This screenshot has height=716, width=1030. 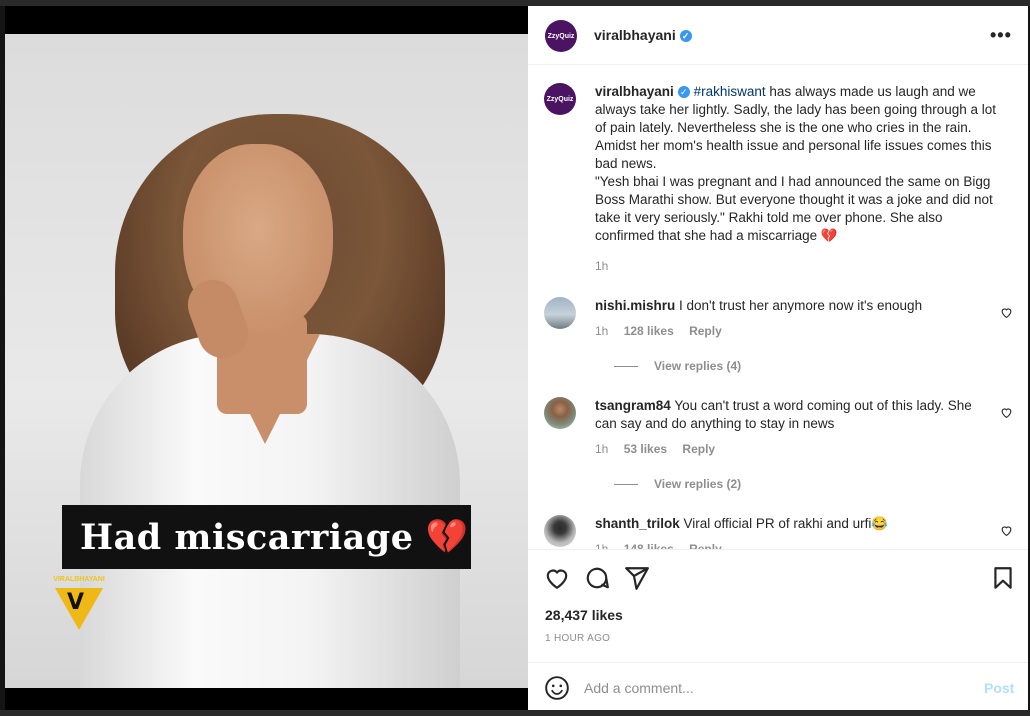 I want to click on banner-text: Had miscarriage, so click(x=247, y=537).